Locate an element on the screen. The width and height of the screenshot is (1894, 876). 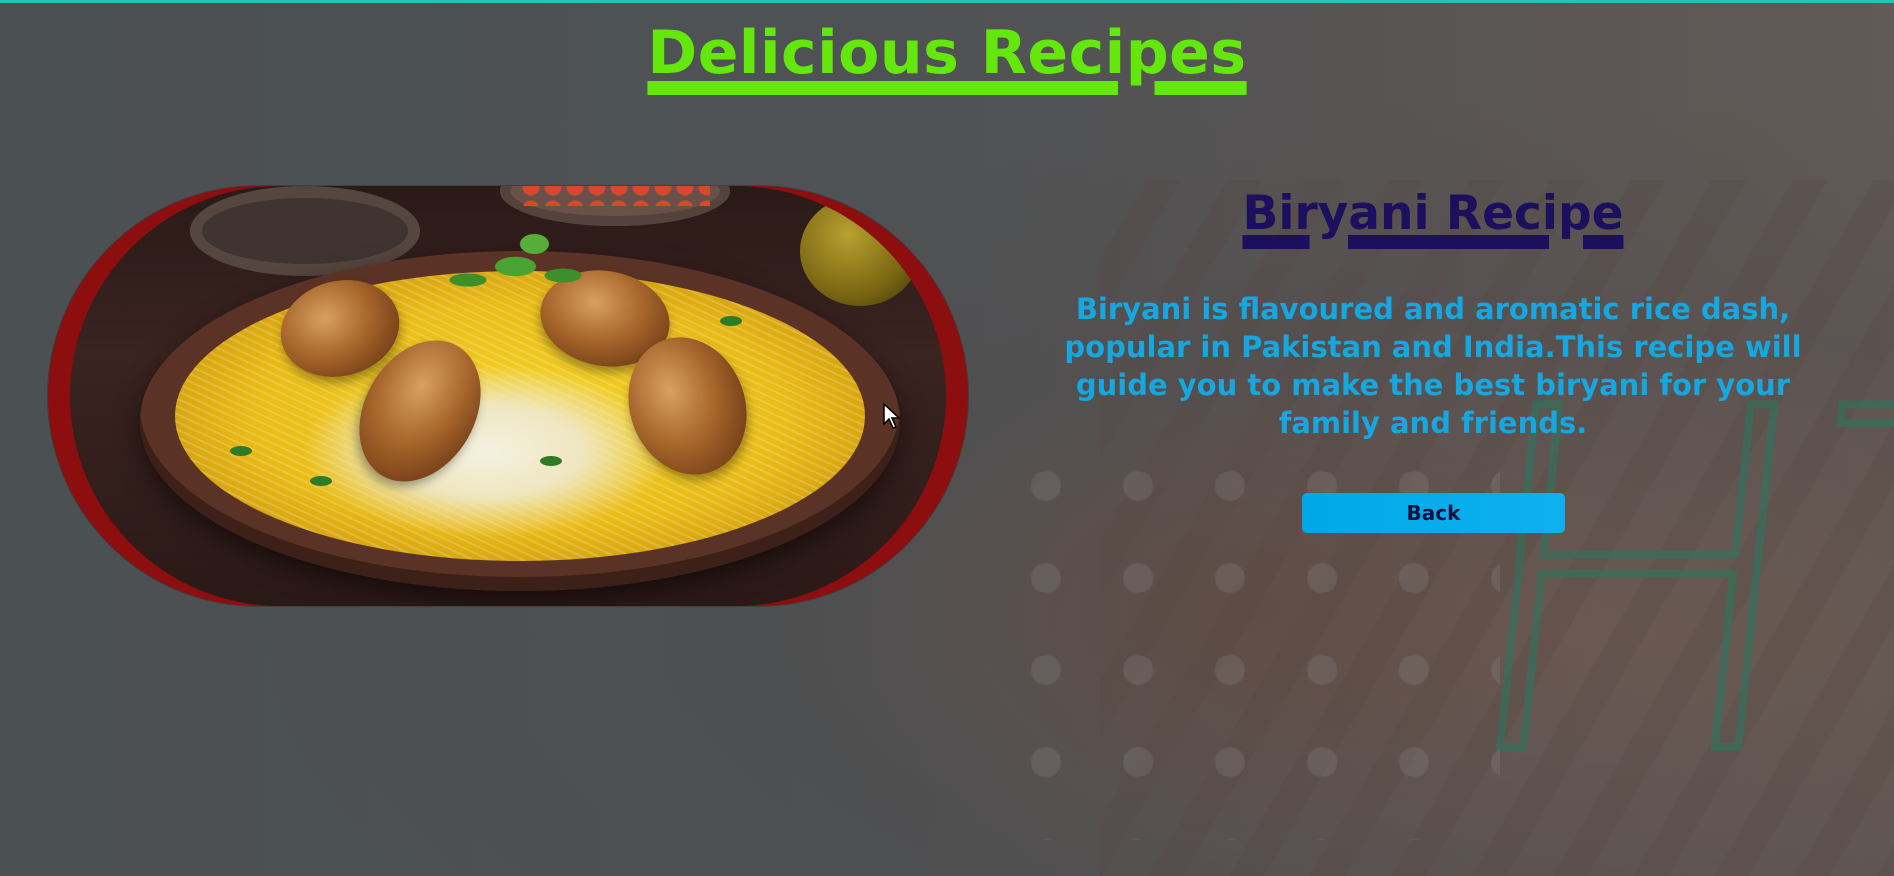
header: Delicious Recipes is located at coordinates (947, 53).